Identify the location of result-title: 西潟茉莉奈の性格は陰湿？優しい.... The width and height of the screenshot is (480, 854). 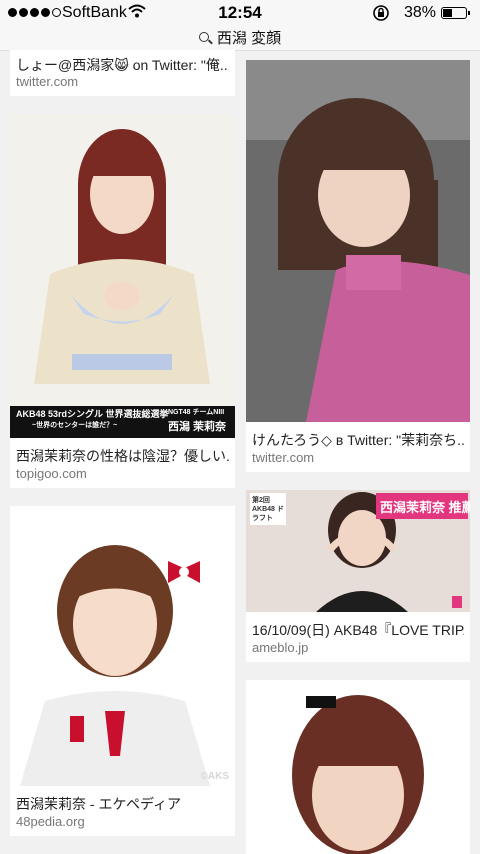
(122, 456).